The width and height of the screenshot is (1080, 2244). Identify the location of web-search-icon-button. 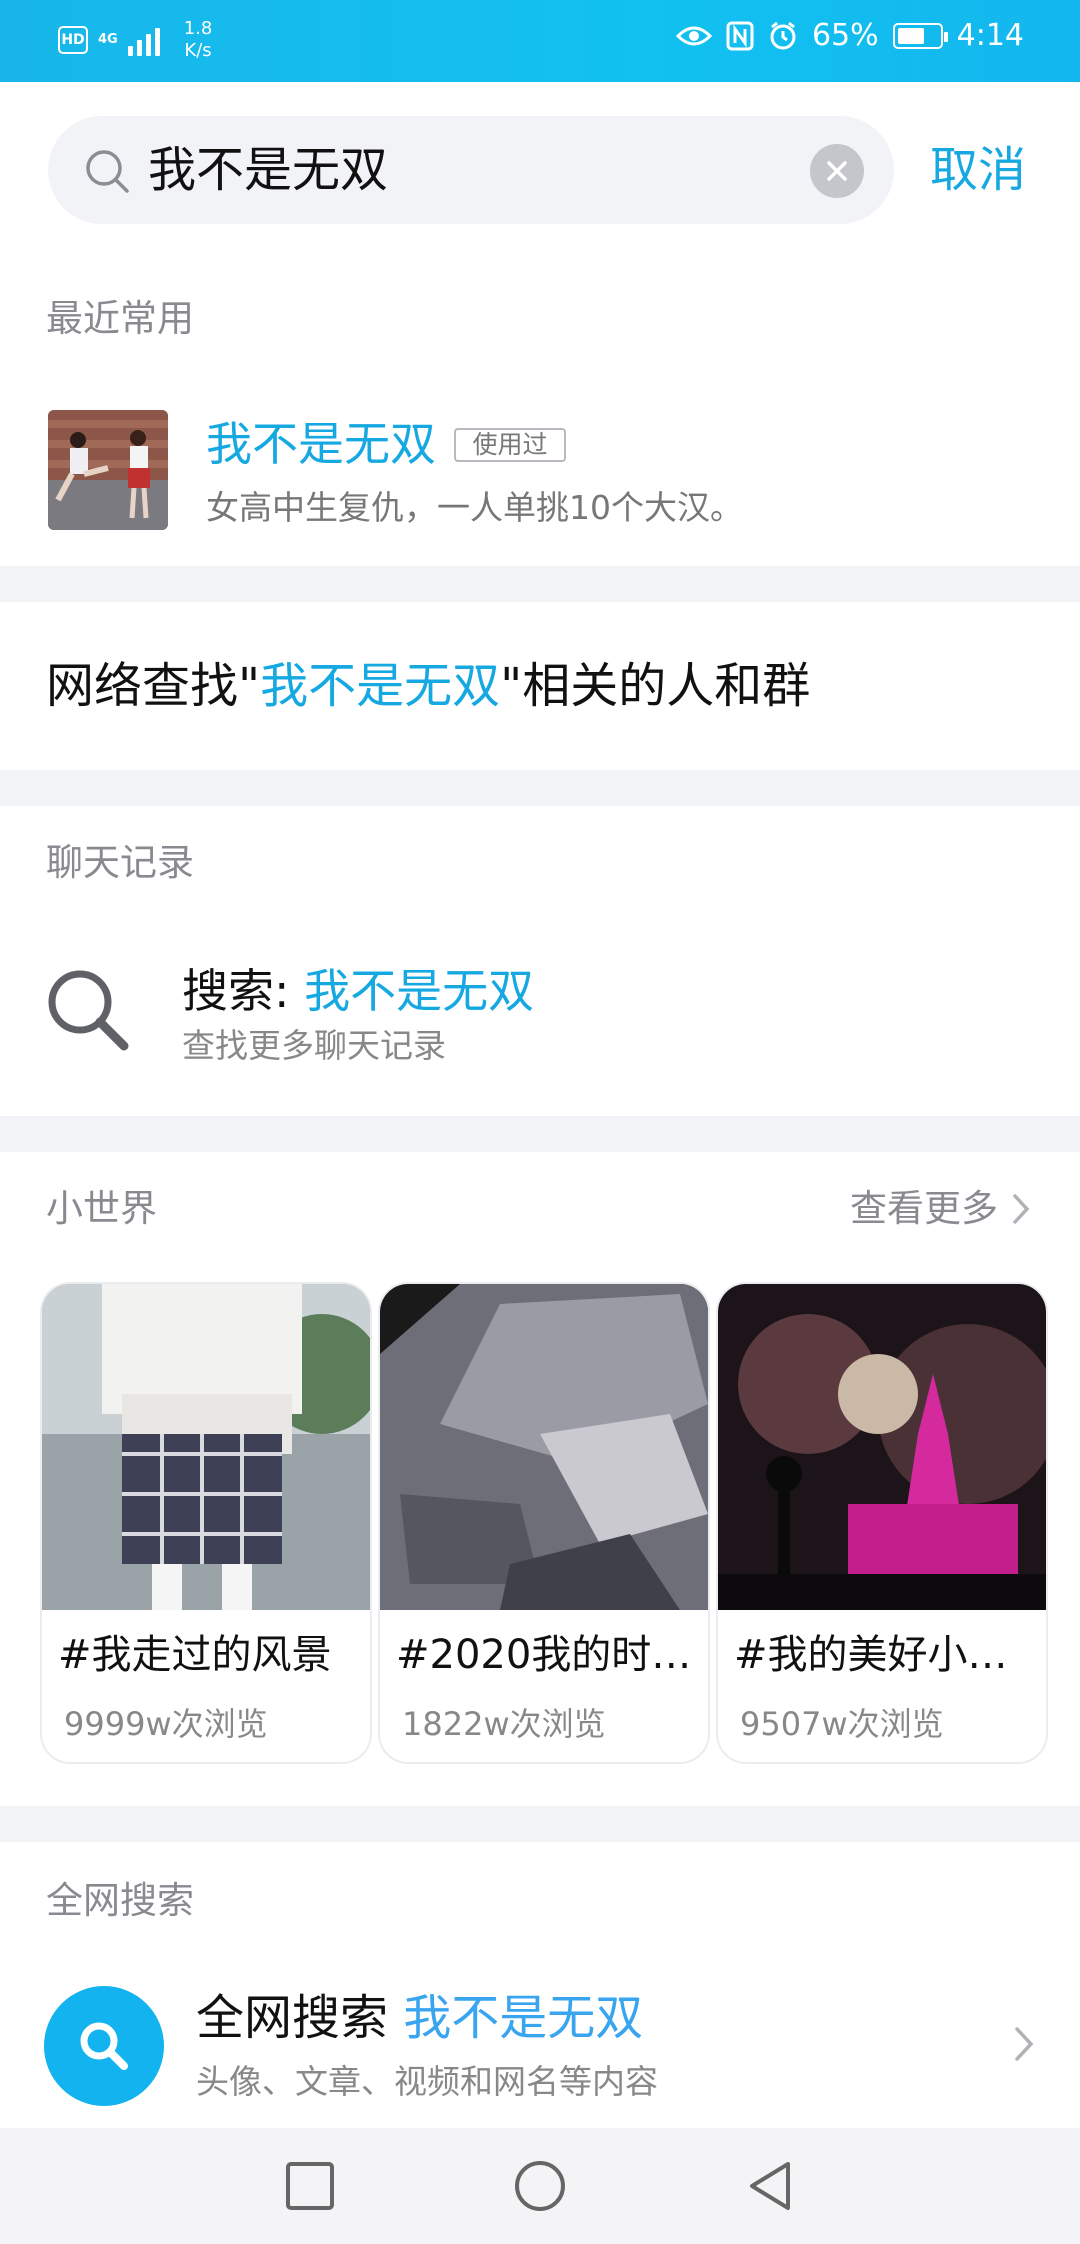
(104, 2046).